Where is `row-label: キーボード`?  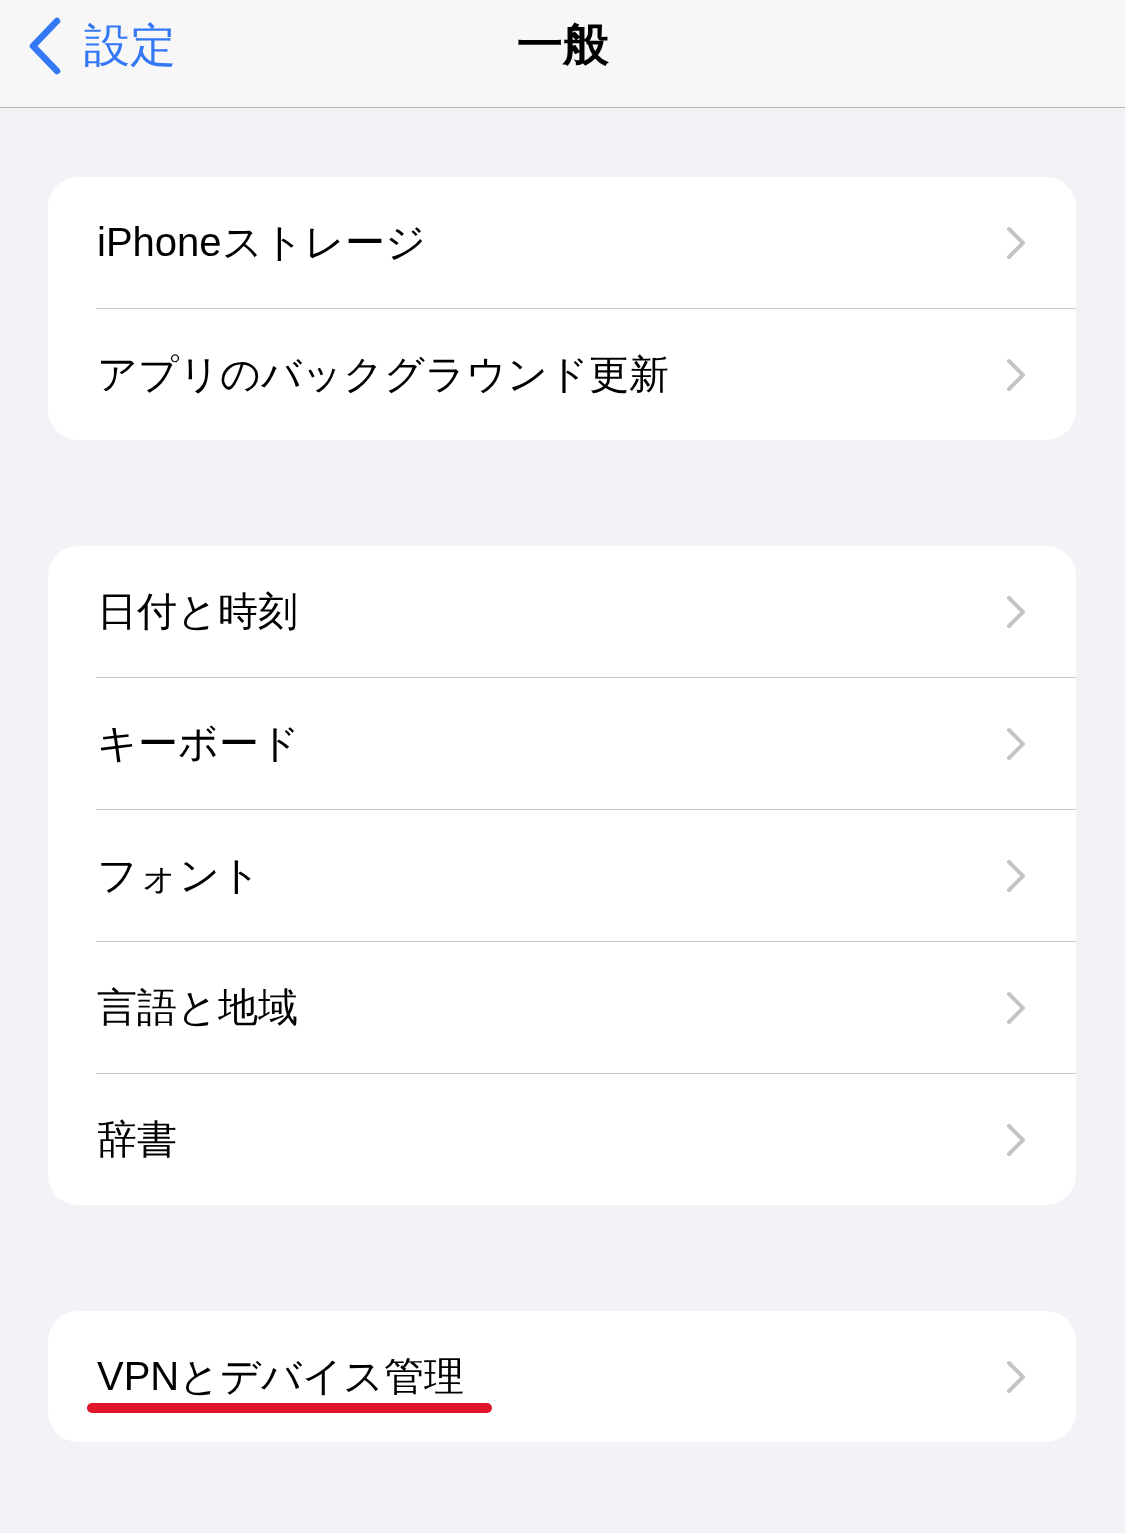
row-label: キーボード is located at coordinates (198, 743).